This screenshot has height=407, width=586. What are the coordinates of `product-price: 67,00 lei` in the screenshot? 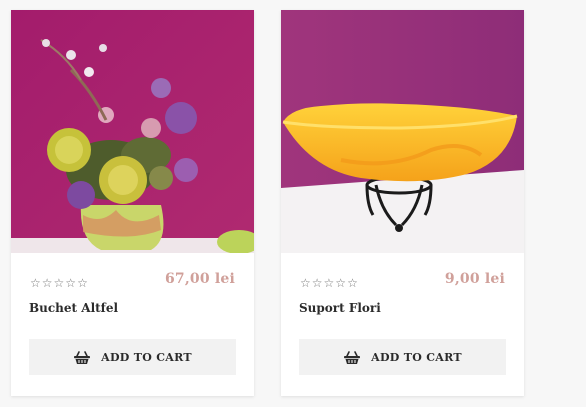 It's located at (199, 279).